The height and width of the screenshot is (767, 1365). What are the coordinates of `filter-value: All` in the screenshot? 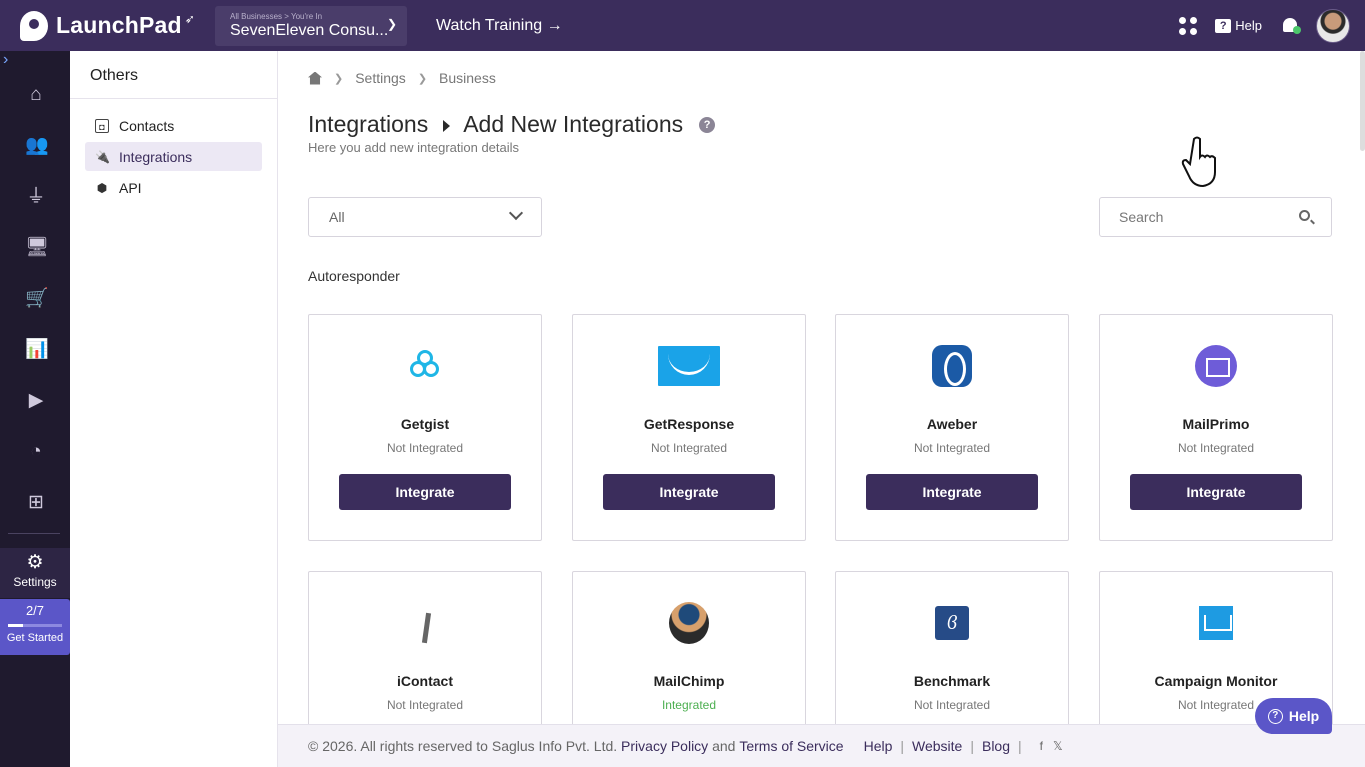 It's located at (337, 217).